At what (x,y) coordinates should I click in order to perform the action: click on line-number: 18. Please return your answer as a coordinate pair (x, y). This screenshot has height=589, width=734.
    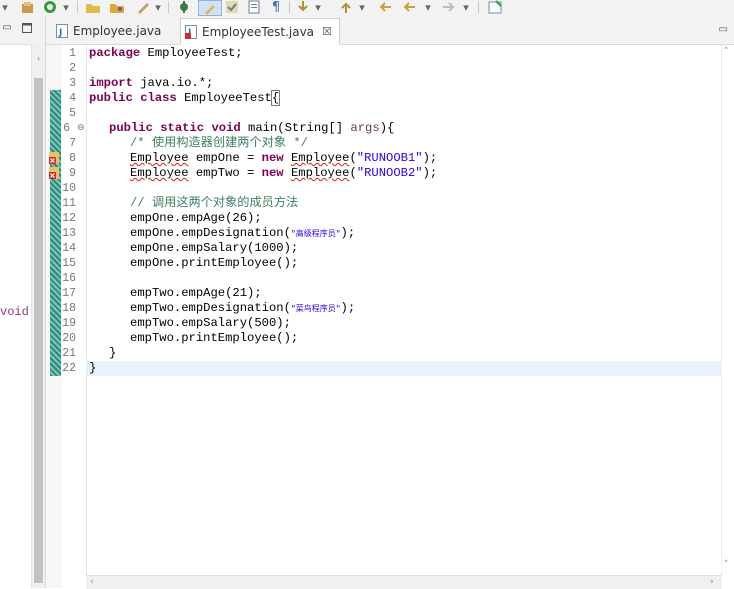
    Looking at the image, I should click on (69, 308).